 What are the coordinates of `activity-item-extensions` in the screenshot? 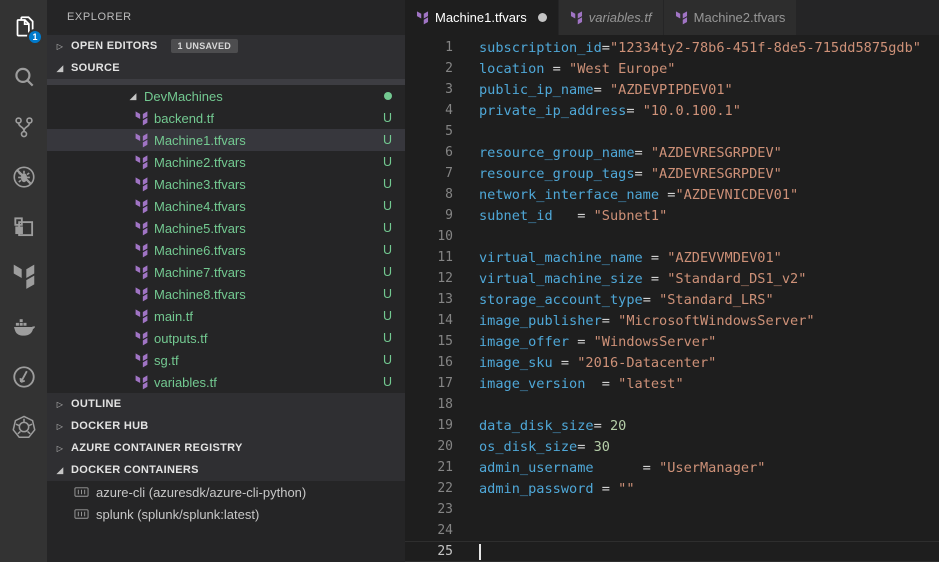 It's located at (23, 227).